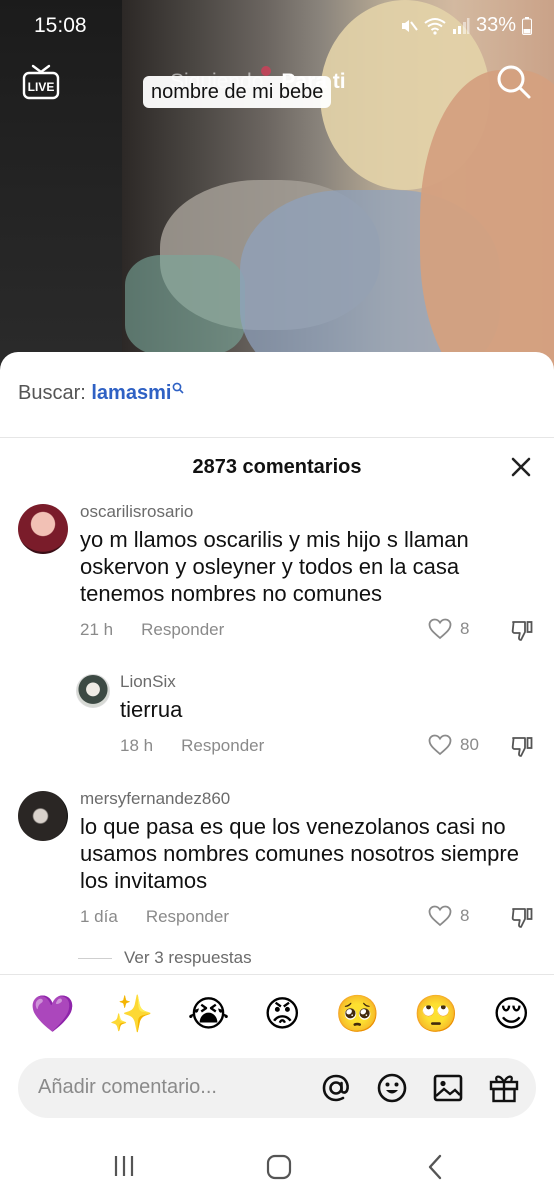 The image size is (554, 1200). What do you see at coordinates (521, 467) in the screenshot?
I see `close-icon` at bounding box center [521, 467].